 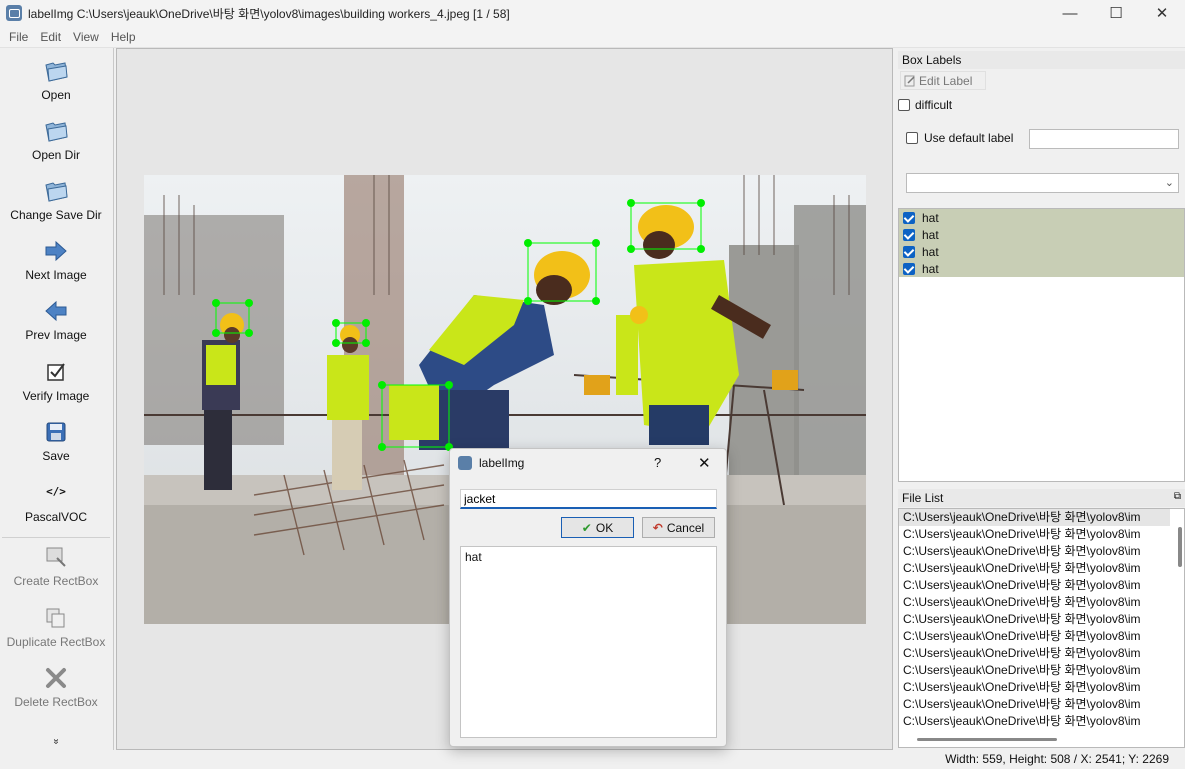 What do you see at coordinates (1116, 13) in the screenshot?
I see `maximize-button: ☐` at bounding box center [1116, 13].